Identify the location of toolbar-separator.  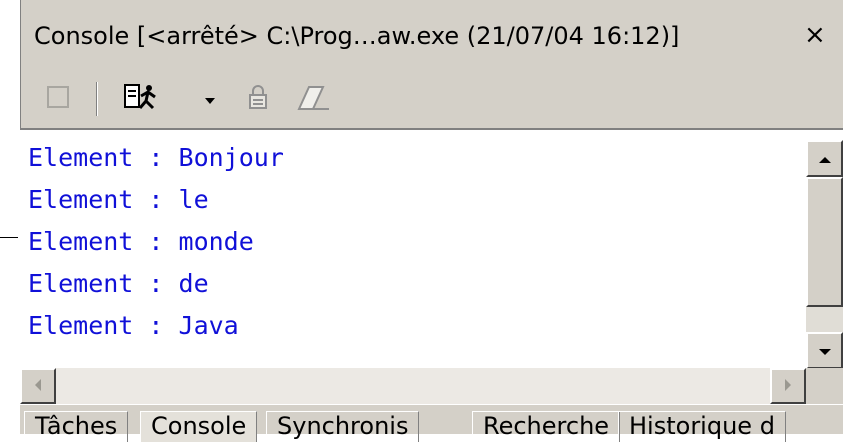
(96, 99).